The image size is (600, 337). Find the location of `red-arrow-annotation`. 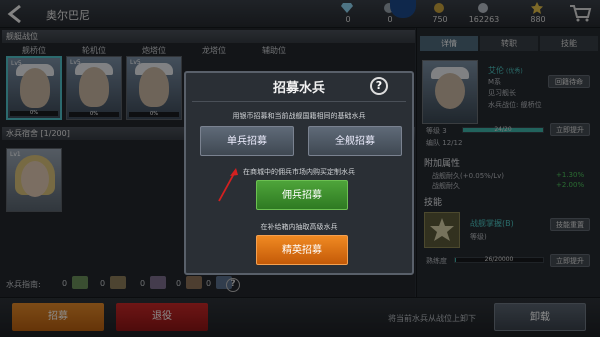

red-arrow-annotation is located at coordinates (228, 185).